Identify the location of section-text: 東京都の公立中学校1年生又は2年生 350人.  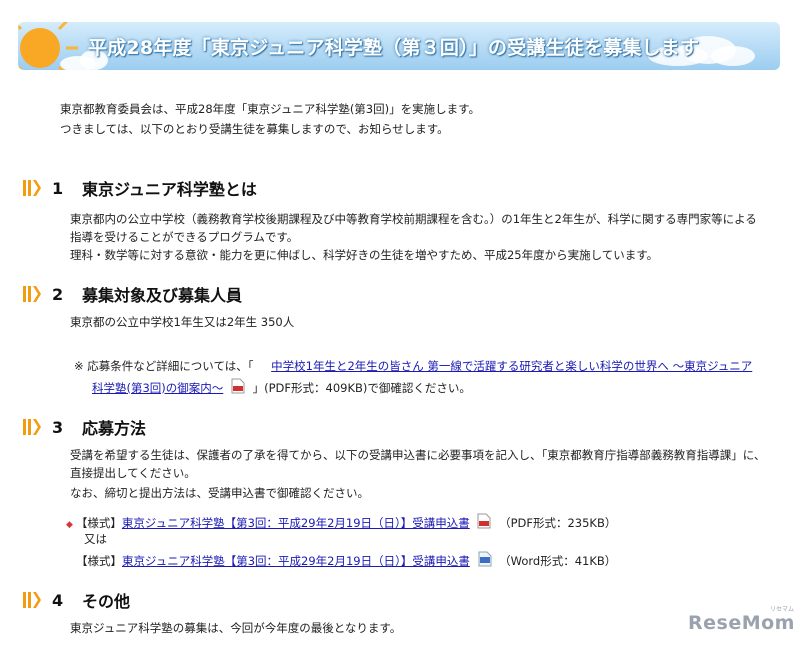
(182, 322).